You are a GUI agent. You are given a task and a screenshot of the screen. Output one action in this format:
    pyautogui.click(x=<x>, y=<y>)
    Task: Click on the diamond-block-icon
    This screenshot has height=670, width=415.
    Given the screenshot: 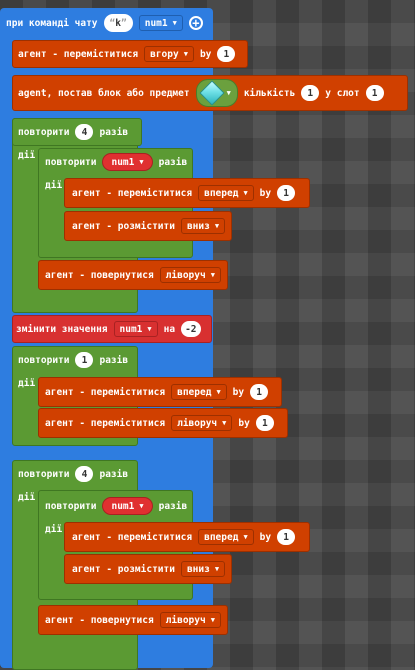 What is the action you would take?
    pyautogui.click(x=212, y=93)
    